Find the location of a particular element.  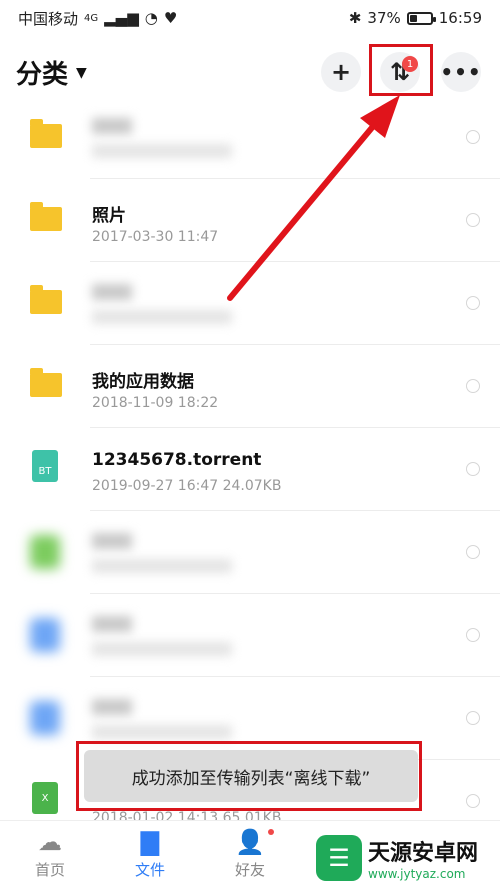

watermark-logo-icon: ☰ is located at coordinates (339, 857).